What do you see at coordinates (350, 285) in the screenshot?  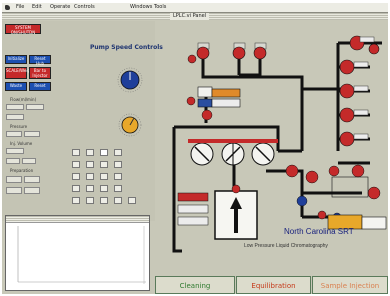 I see `tab-sample-injection: Sample Injection` at bounding box center [350, 285].